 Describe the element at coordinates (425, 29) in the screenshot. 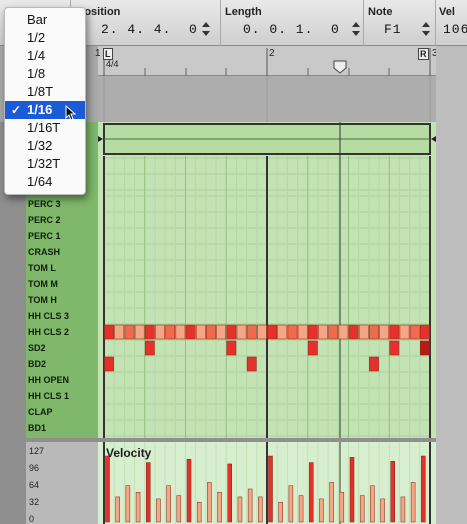

I see `note-stepper-icon` at that location.